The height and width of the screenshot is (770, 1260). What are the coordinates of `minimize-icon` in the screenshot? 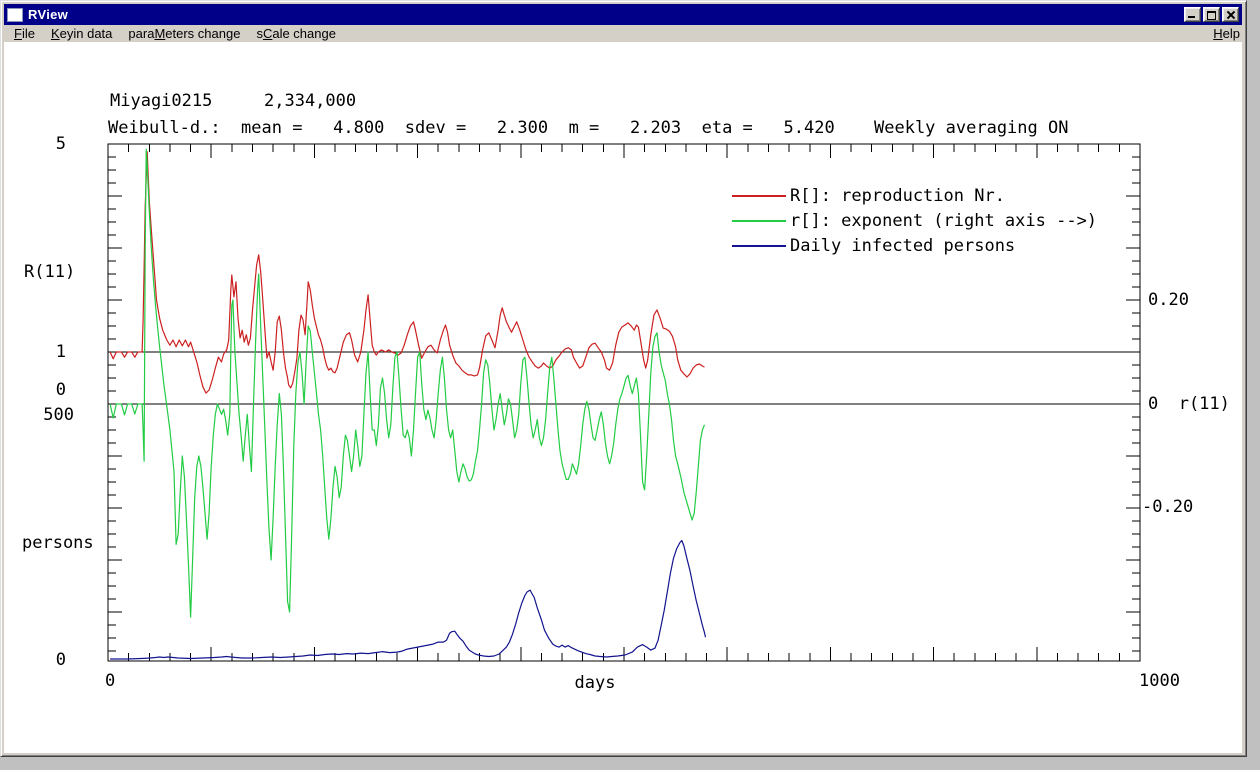 It's located at (1191, 17).